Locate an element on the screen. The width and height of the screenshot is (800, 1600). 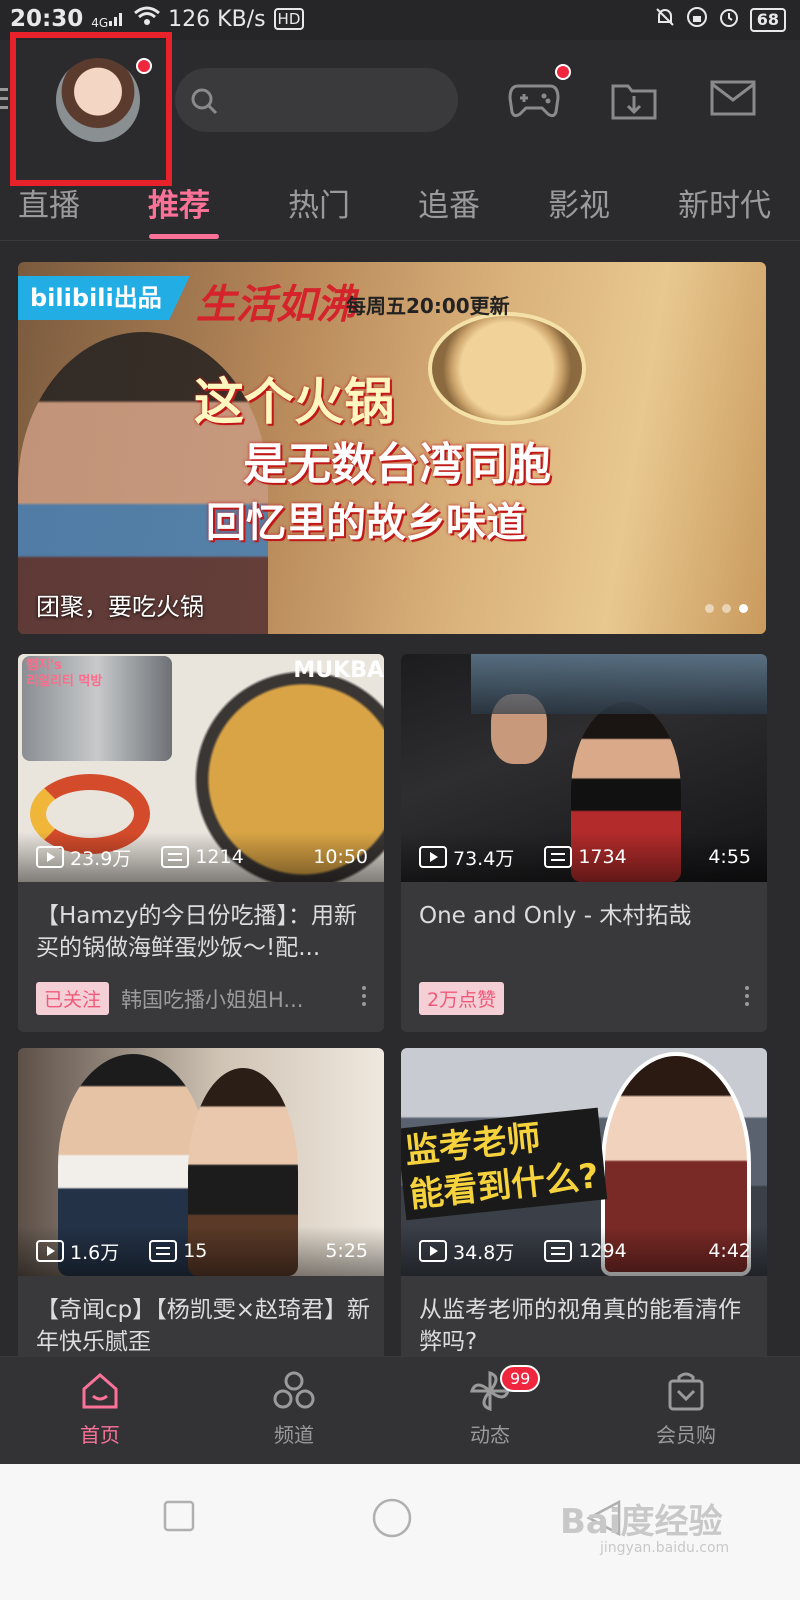
game-notification-dot is located at coordinates (563, 72).